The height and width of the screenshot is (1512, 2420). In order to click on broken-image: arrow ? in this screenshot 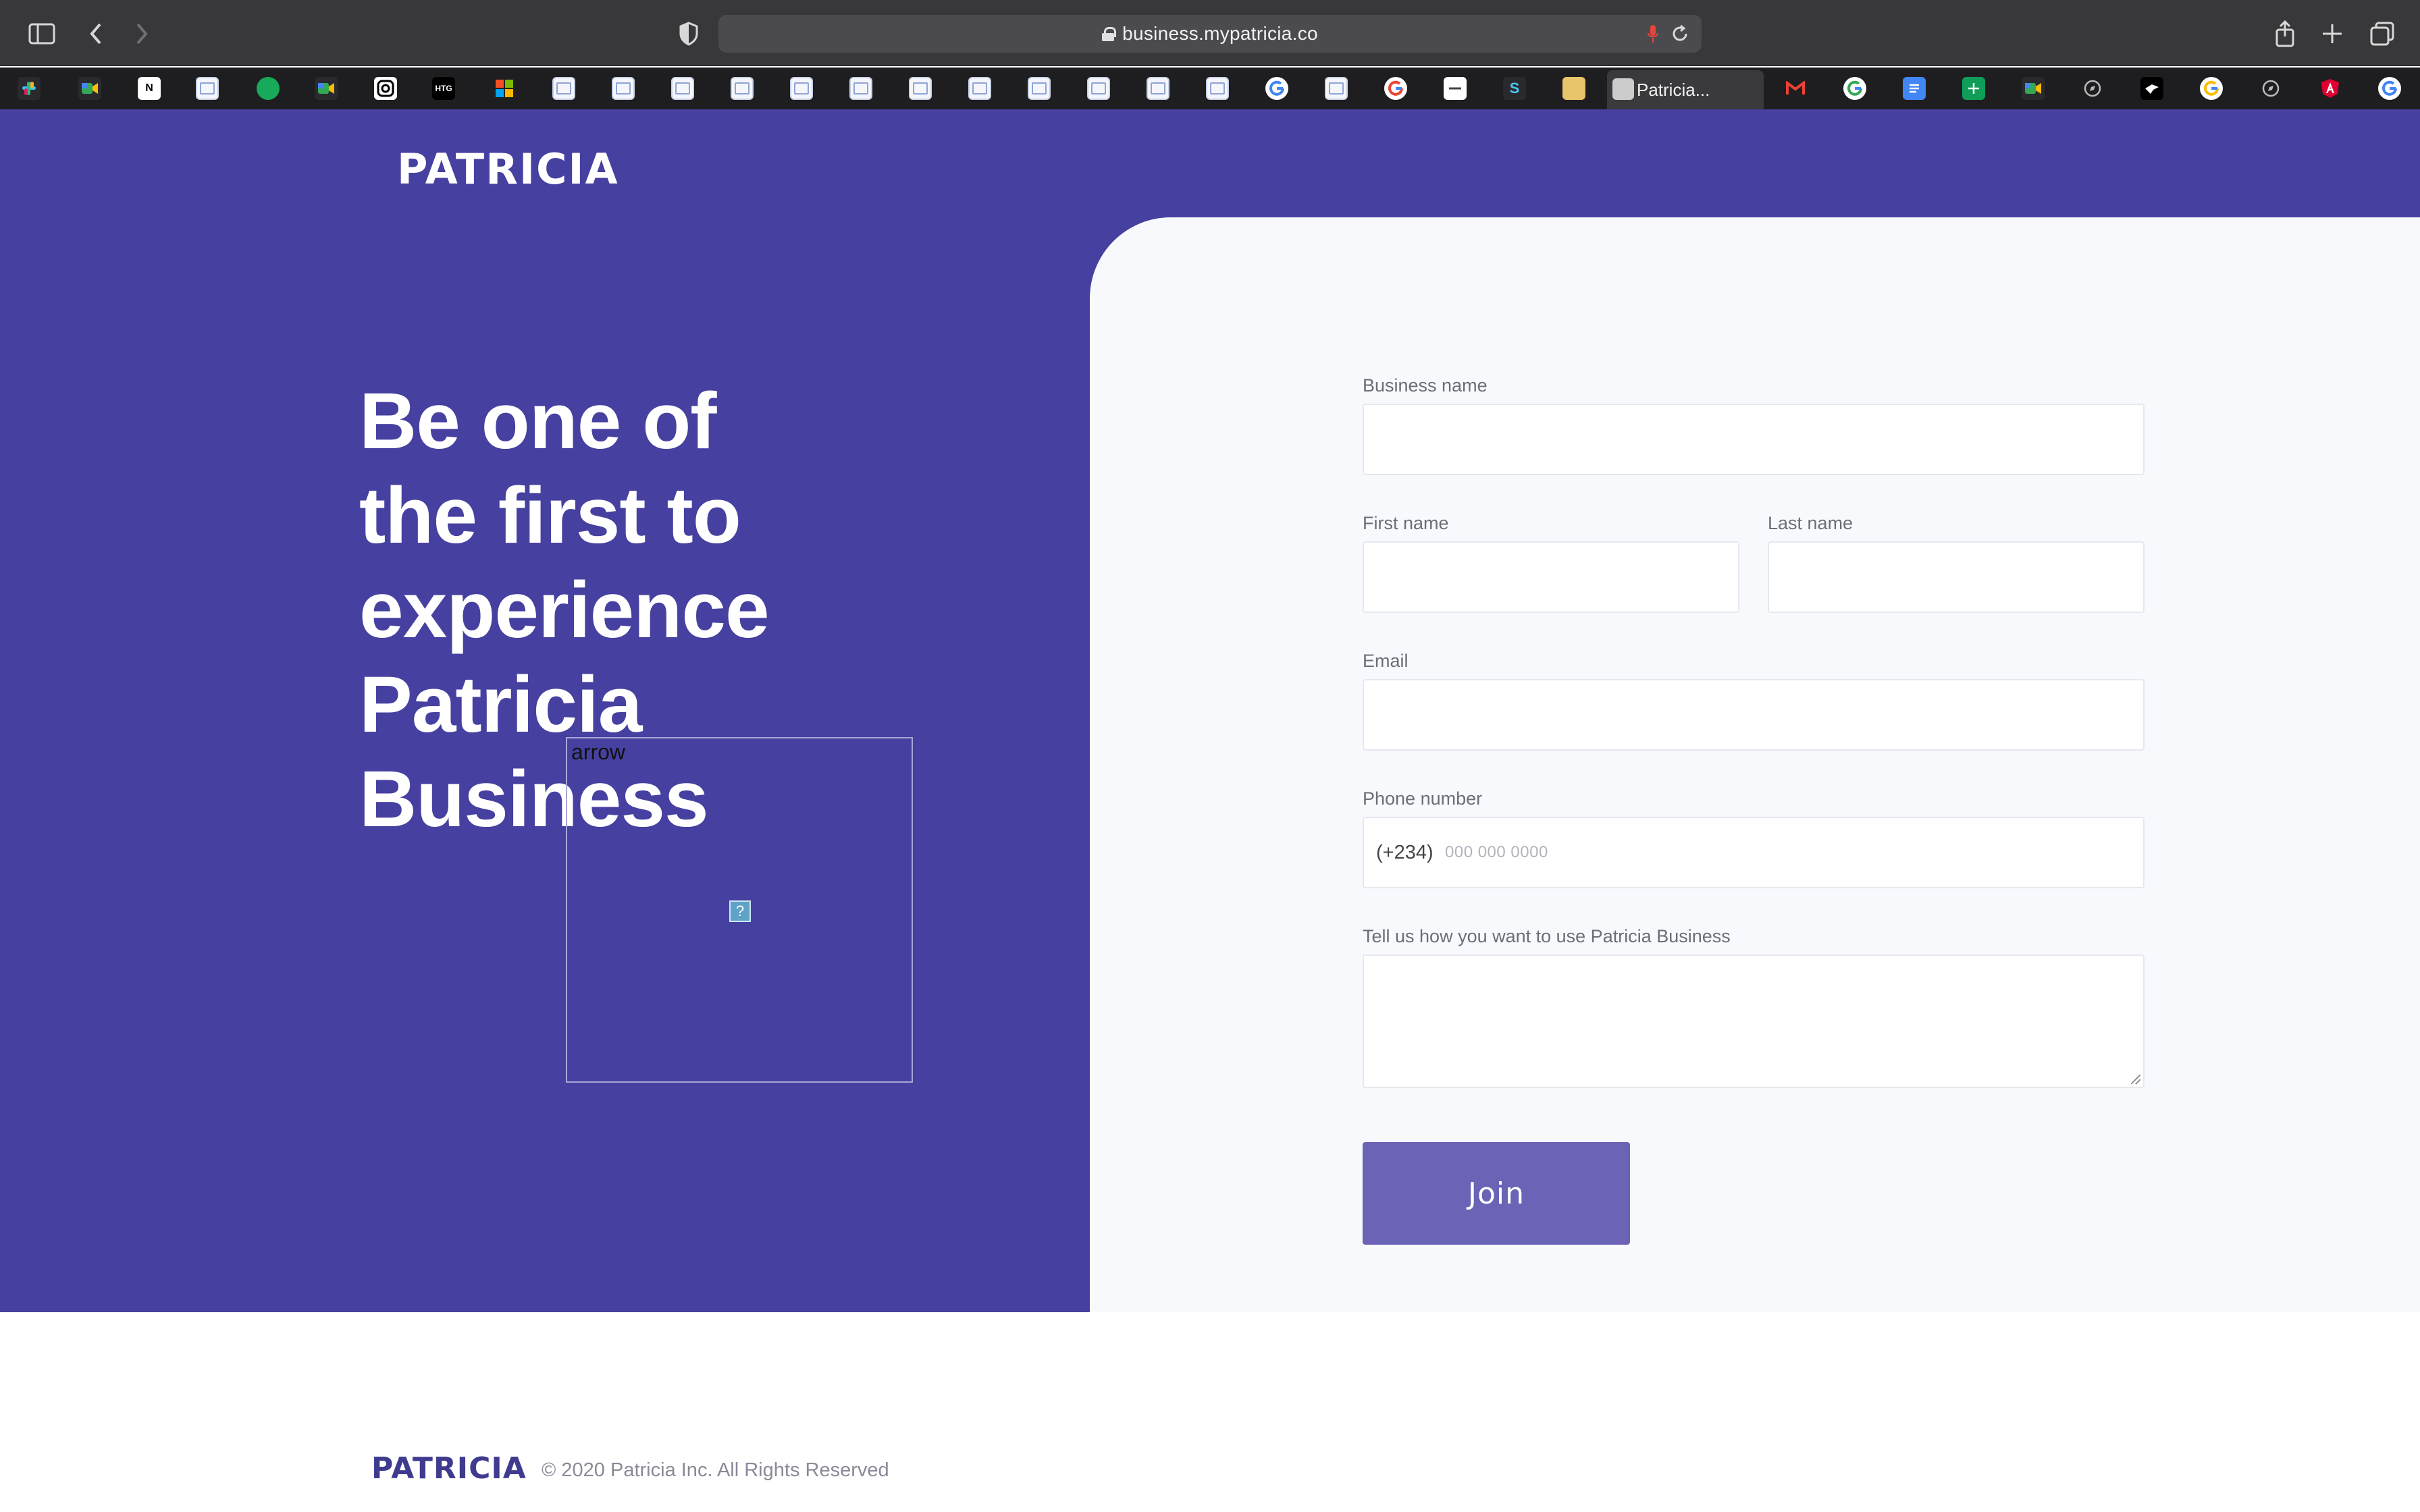, I will do `click(739, 910)`.